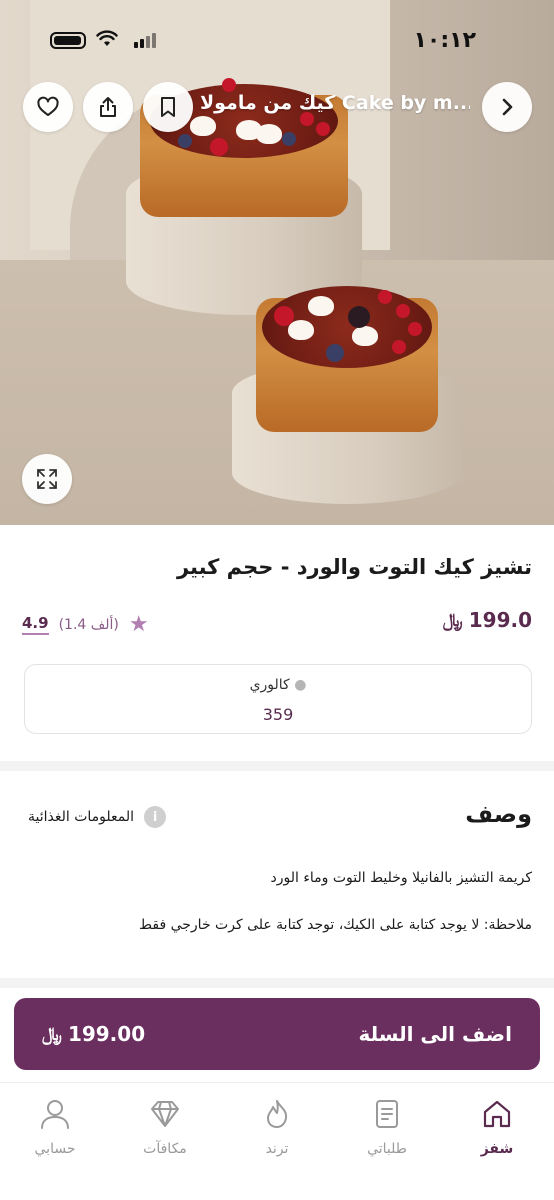 This screenshot has width=554, height=1200. I want to click on share-icon, so click(108, 107).